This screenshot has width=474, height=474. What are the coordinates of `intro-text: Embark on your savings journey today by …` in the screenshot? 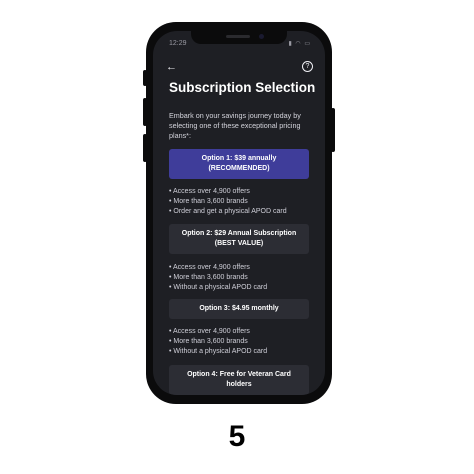 It's located at (235, 125).